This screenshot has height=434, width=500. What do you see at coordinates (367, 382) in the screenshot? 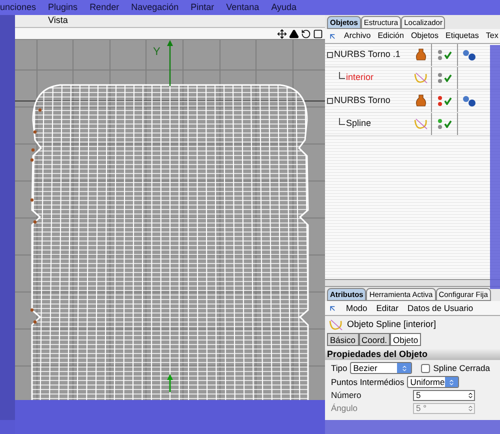
I see `field-label: Puntos Intermédios` at bounding box center [367, 382].